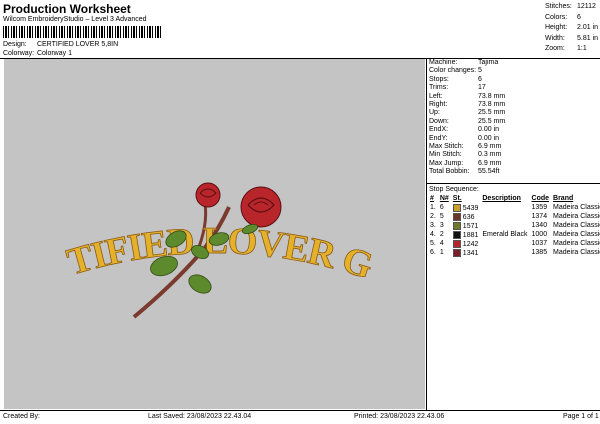  Describe the element at coordinates (539, 207) in the screenshot. I see `thread-code: 1359` at that location.